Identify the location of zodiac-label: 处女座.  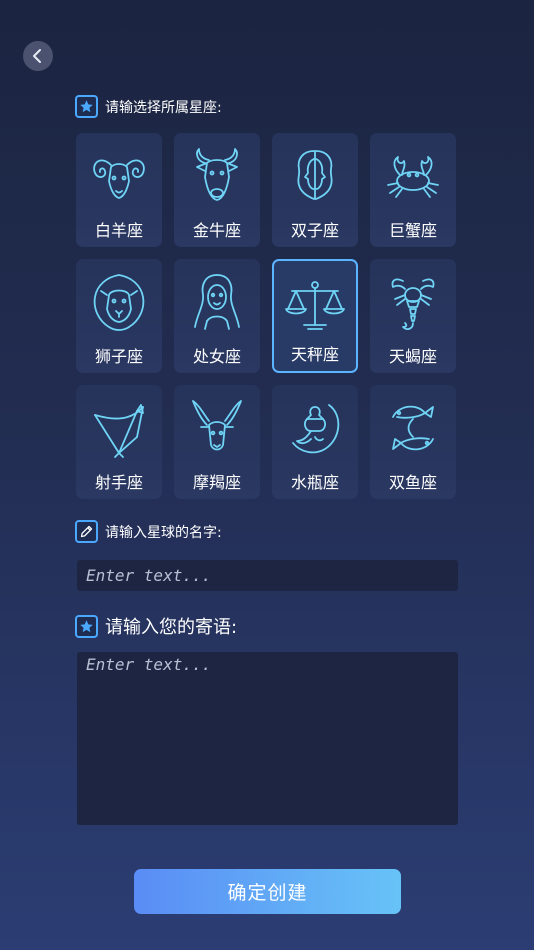
(216, 356).